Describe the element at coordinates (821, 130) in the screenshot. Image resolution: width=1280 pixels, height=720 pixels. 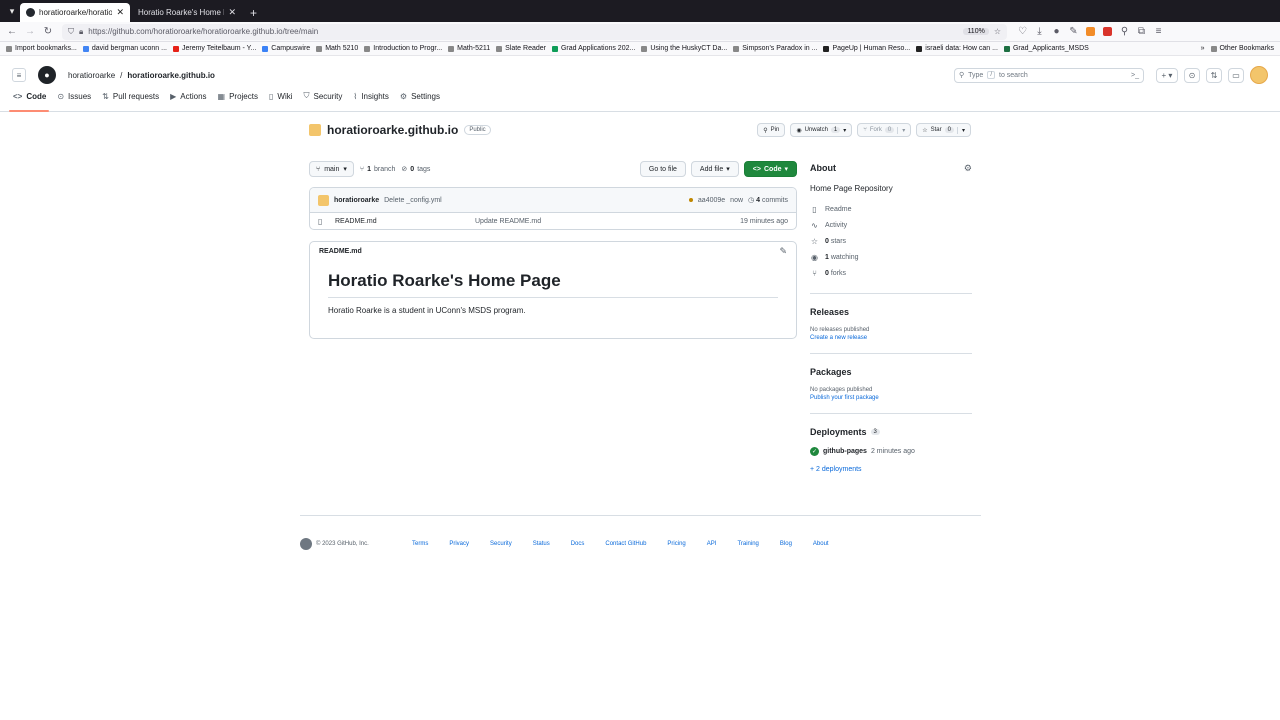
I see `unwatch-button: ◉ Unwatch 1 ▾` at that location.